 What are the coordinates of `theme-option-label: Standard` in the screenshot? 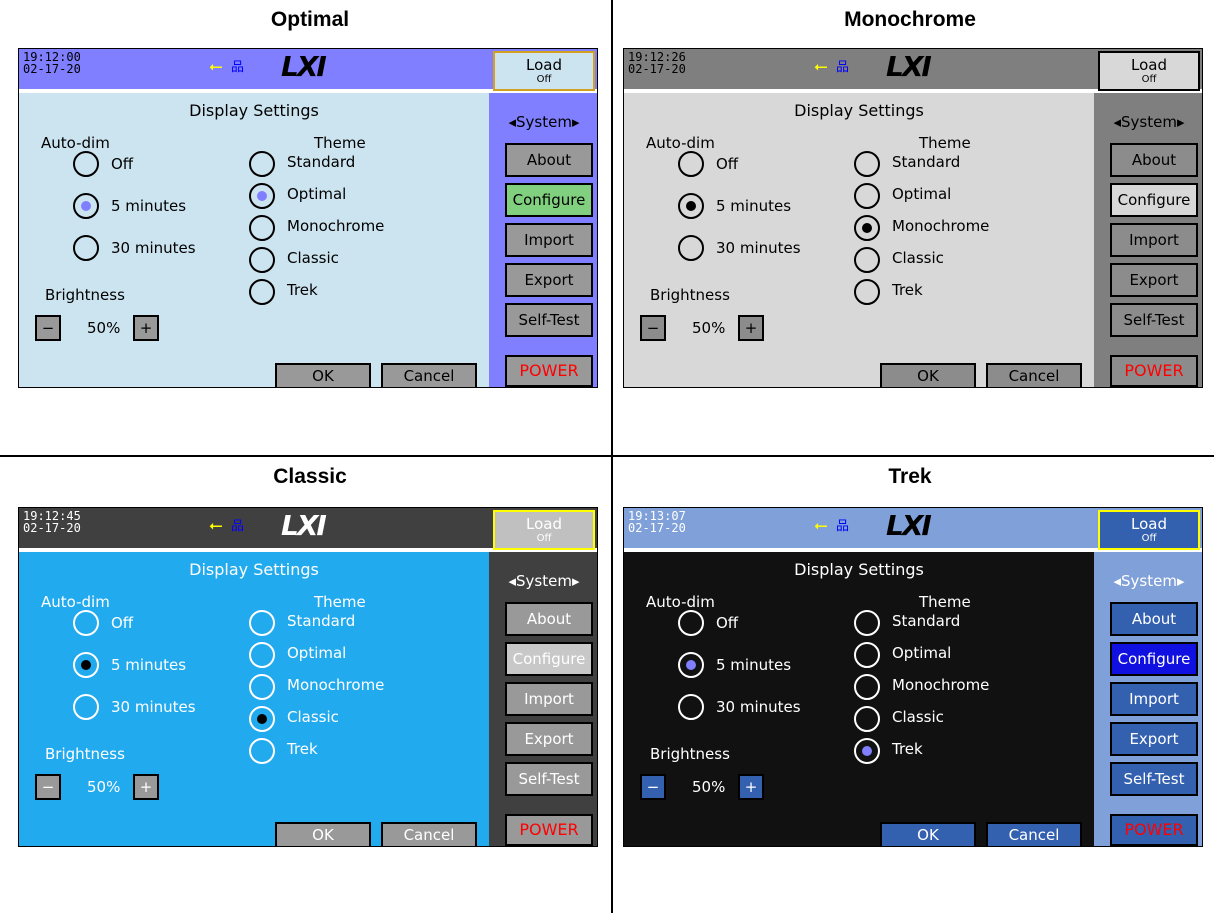 It's located at (321, 621).